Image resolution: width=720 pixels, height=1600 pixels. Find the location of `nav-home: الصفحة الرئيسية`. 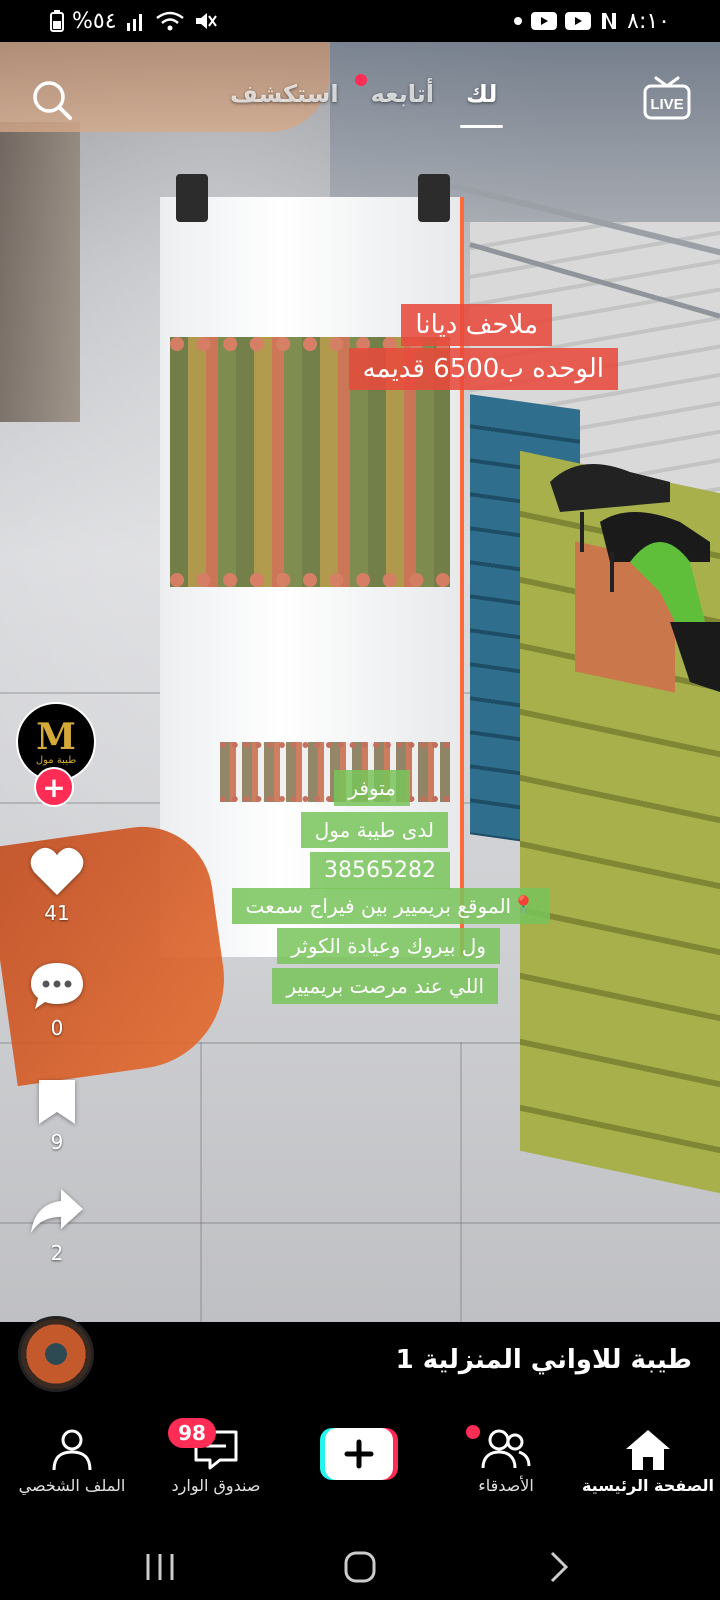

nav-home: الصفحة الرئيسية is located at coordinates (648, 1461).